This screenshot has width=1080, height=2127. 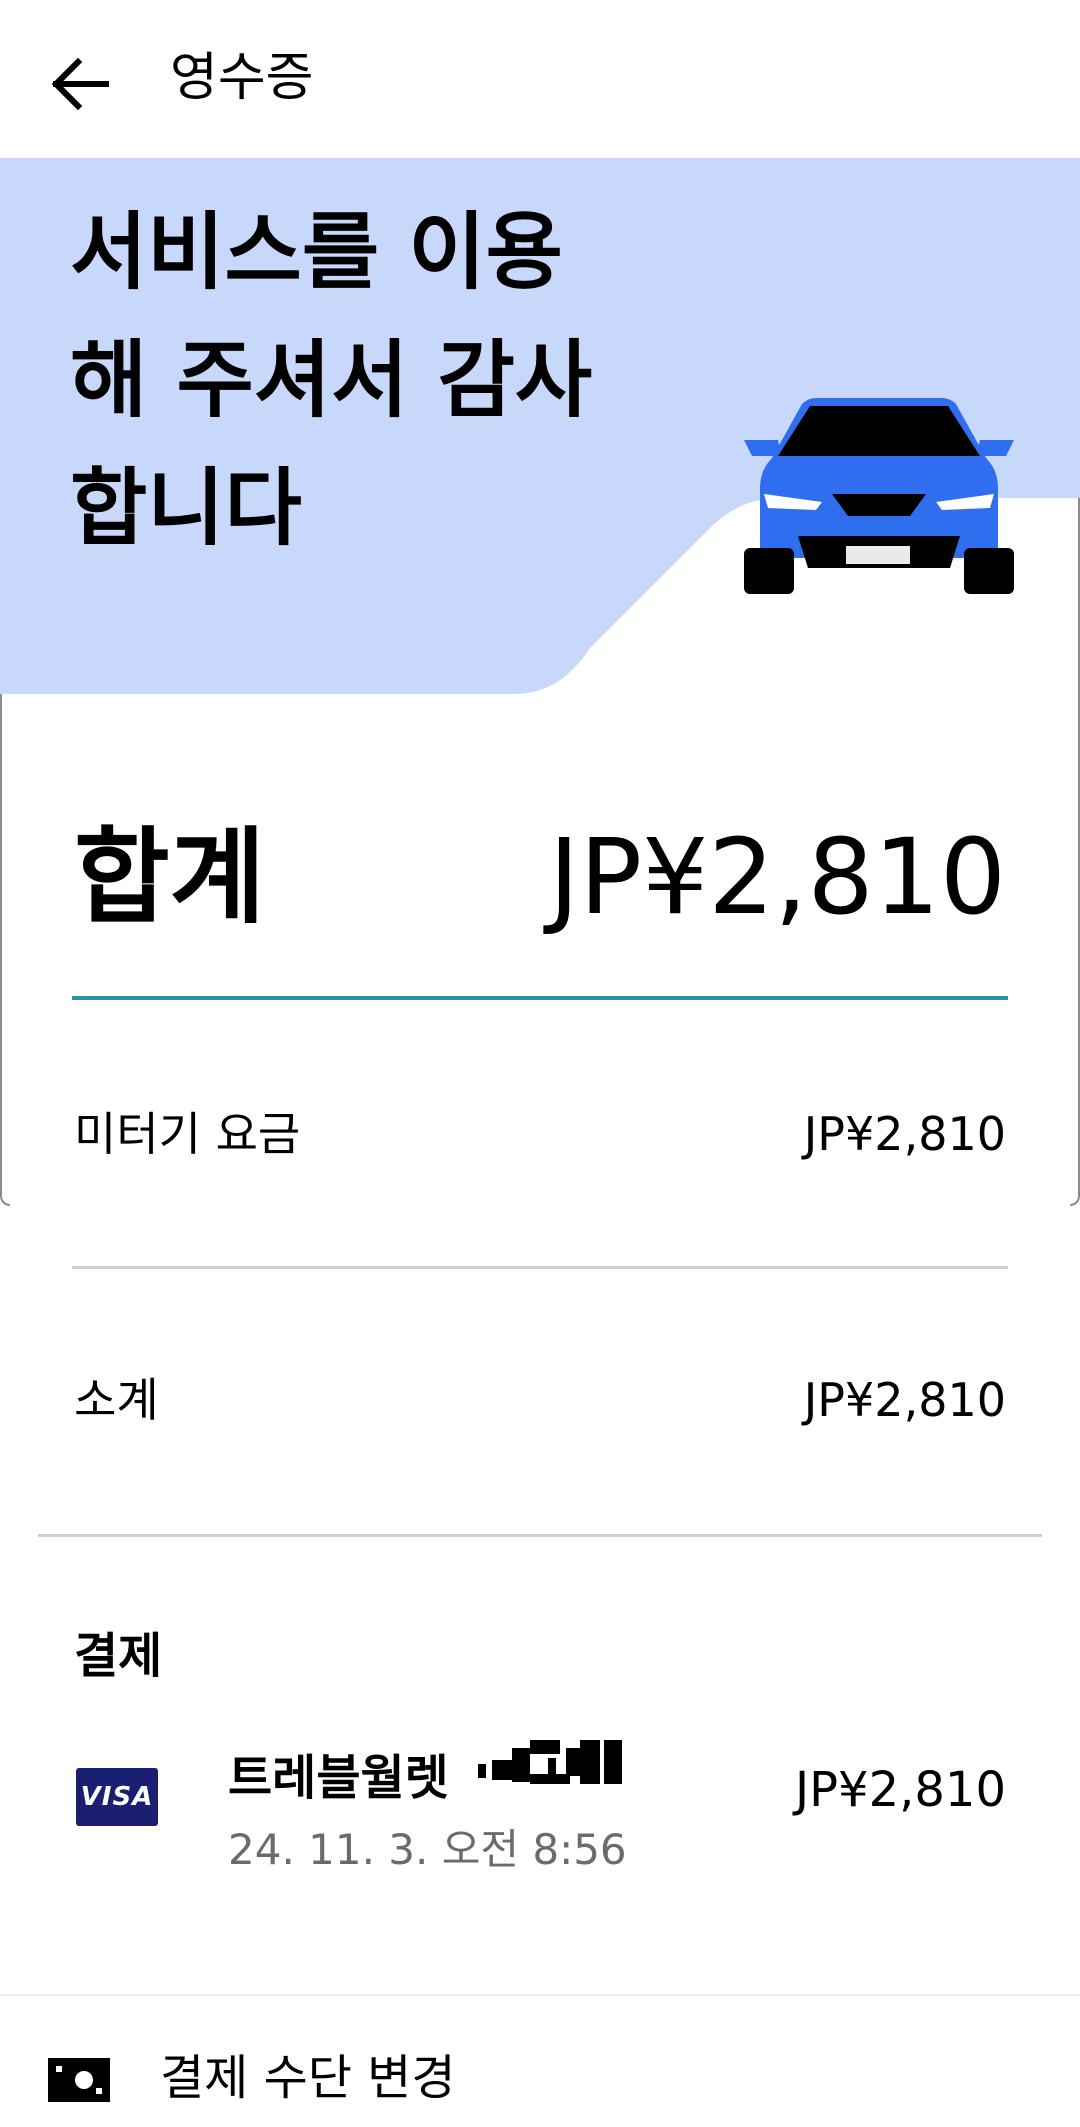 I want to click on masked-card-number, so click(x=550, y=1762).